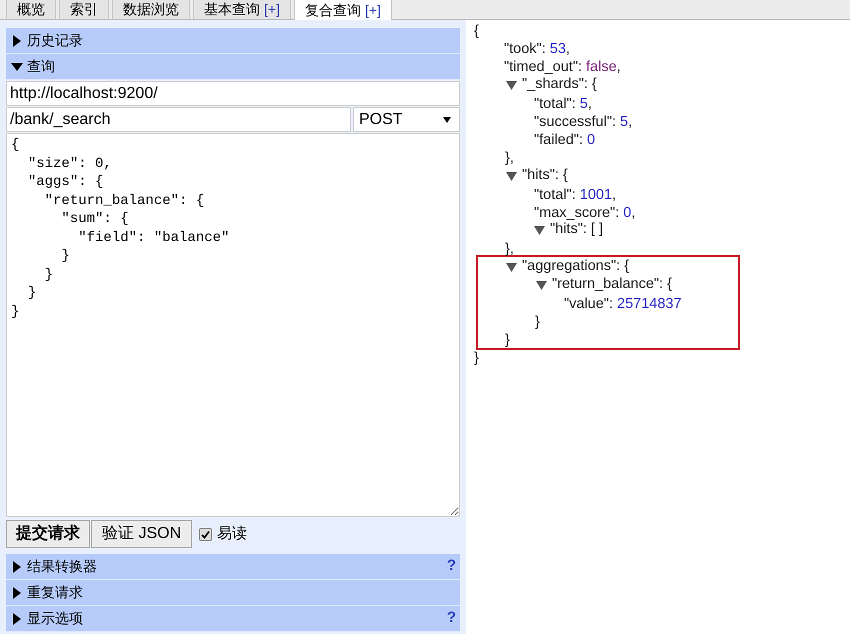  I want to click on json-value: 1001, so click(596, 194).